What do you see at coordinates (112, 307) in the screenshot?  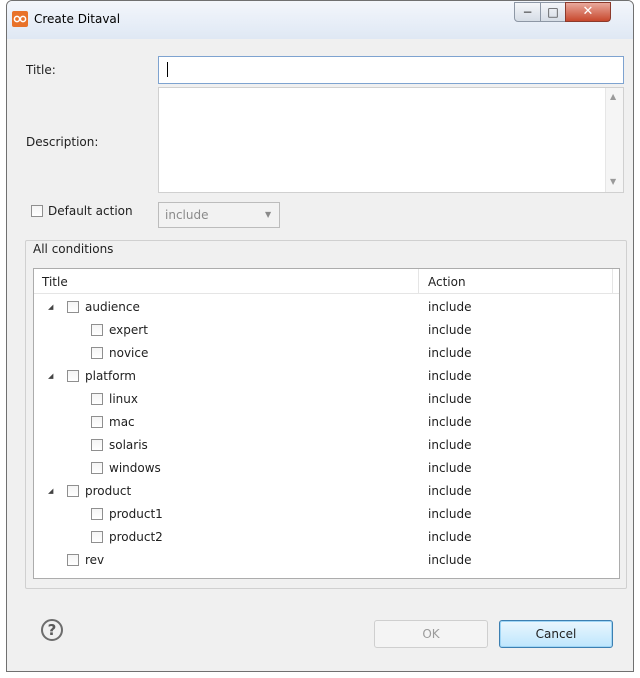 I see `condition-name: audience` at bounding box center [112, 307].